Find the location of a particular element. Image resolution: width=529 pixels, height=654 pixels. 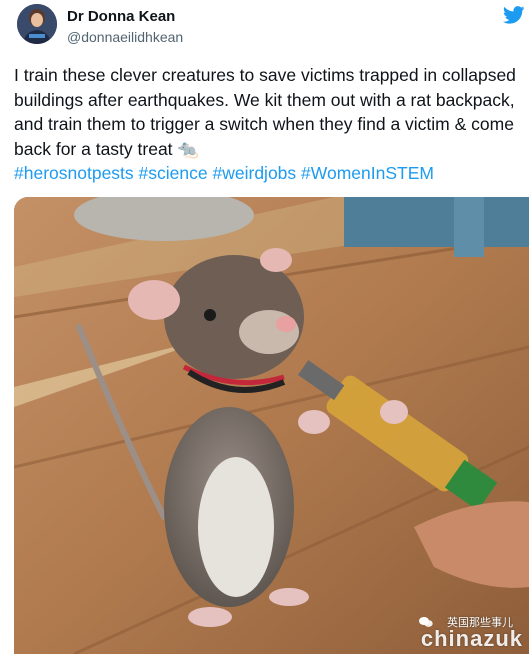

hashtag-herosnotpests: #herosnotpests is located at coordinates (74, 173).